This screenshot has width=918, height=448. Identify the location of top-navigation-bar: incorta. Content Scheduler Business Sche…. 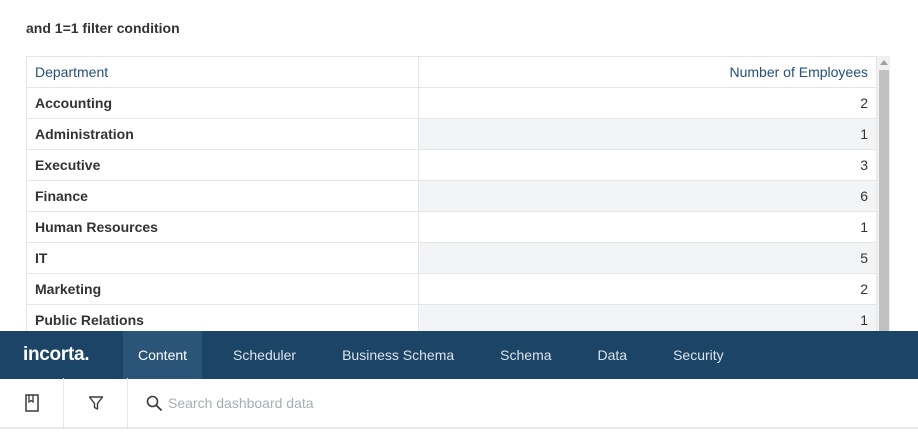
(459, 355).